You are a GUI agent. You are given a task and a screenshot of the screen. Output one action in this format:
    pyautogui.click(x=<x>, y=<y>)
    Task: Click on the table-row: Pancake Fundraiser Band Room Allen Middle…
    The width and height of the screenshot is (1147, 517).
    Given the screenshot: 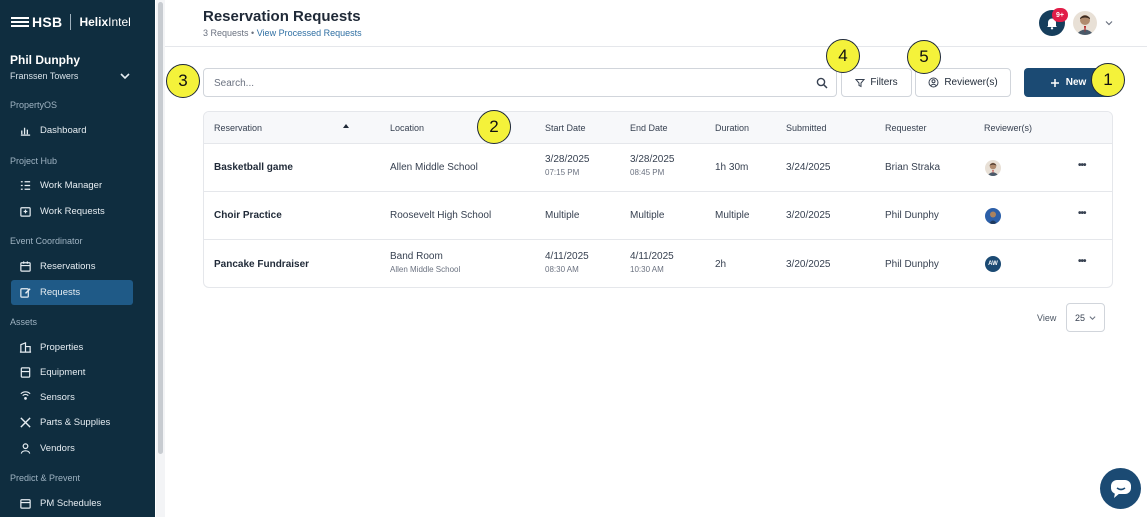 What is the action you would take?
    pyautogui.click(x=658, y=263)
    